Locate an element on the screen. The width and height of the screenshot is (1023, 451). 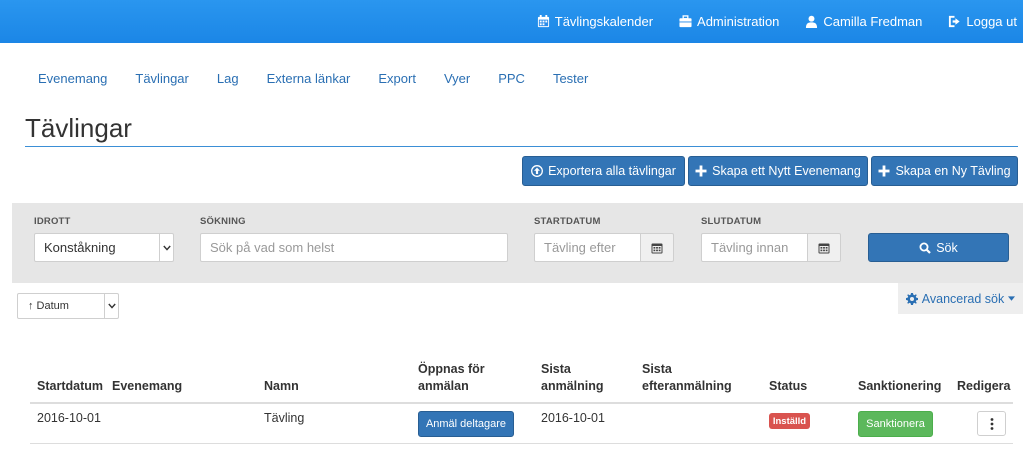
register-participants-button: Anmäl deltagare is located at coordinates (466, 424).